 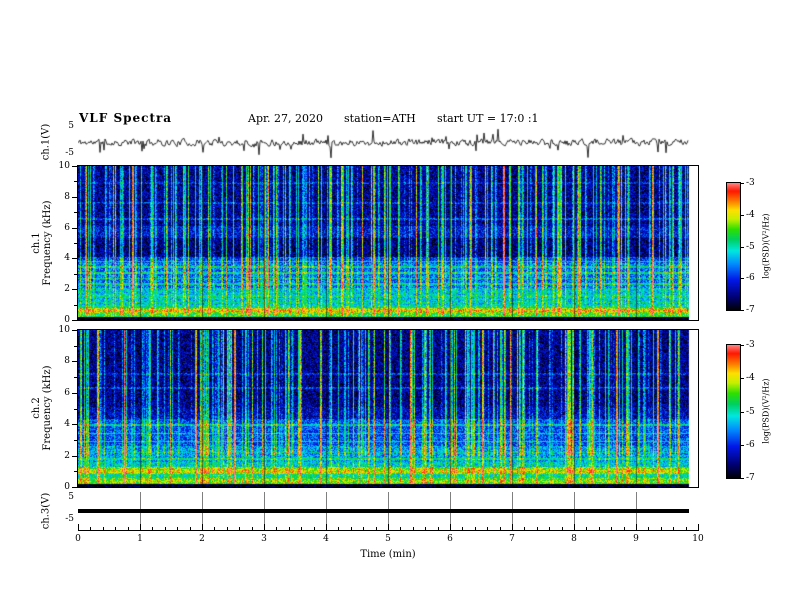 I want to click on x-tick-label: 3, so click(x=264, y=539).